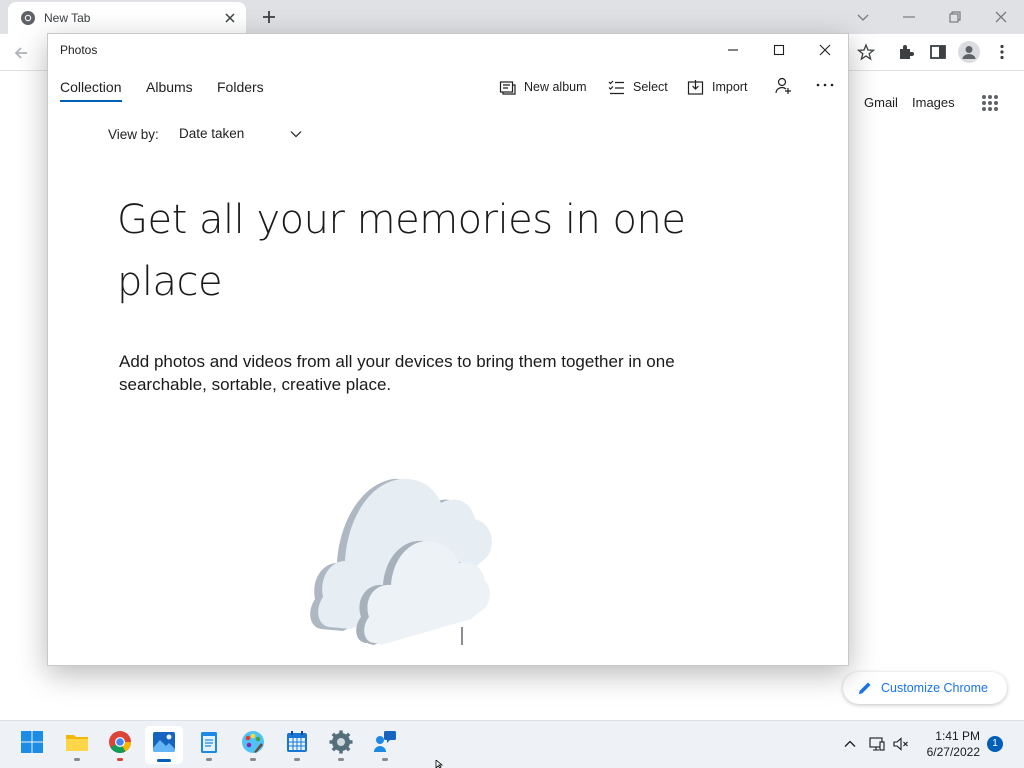 This screenshot has height=768, width=1024. Describe the element at coordinates (209, 759) in the screenshot. I see `notepad-running-dot` at that location.